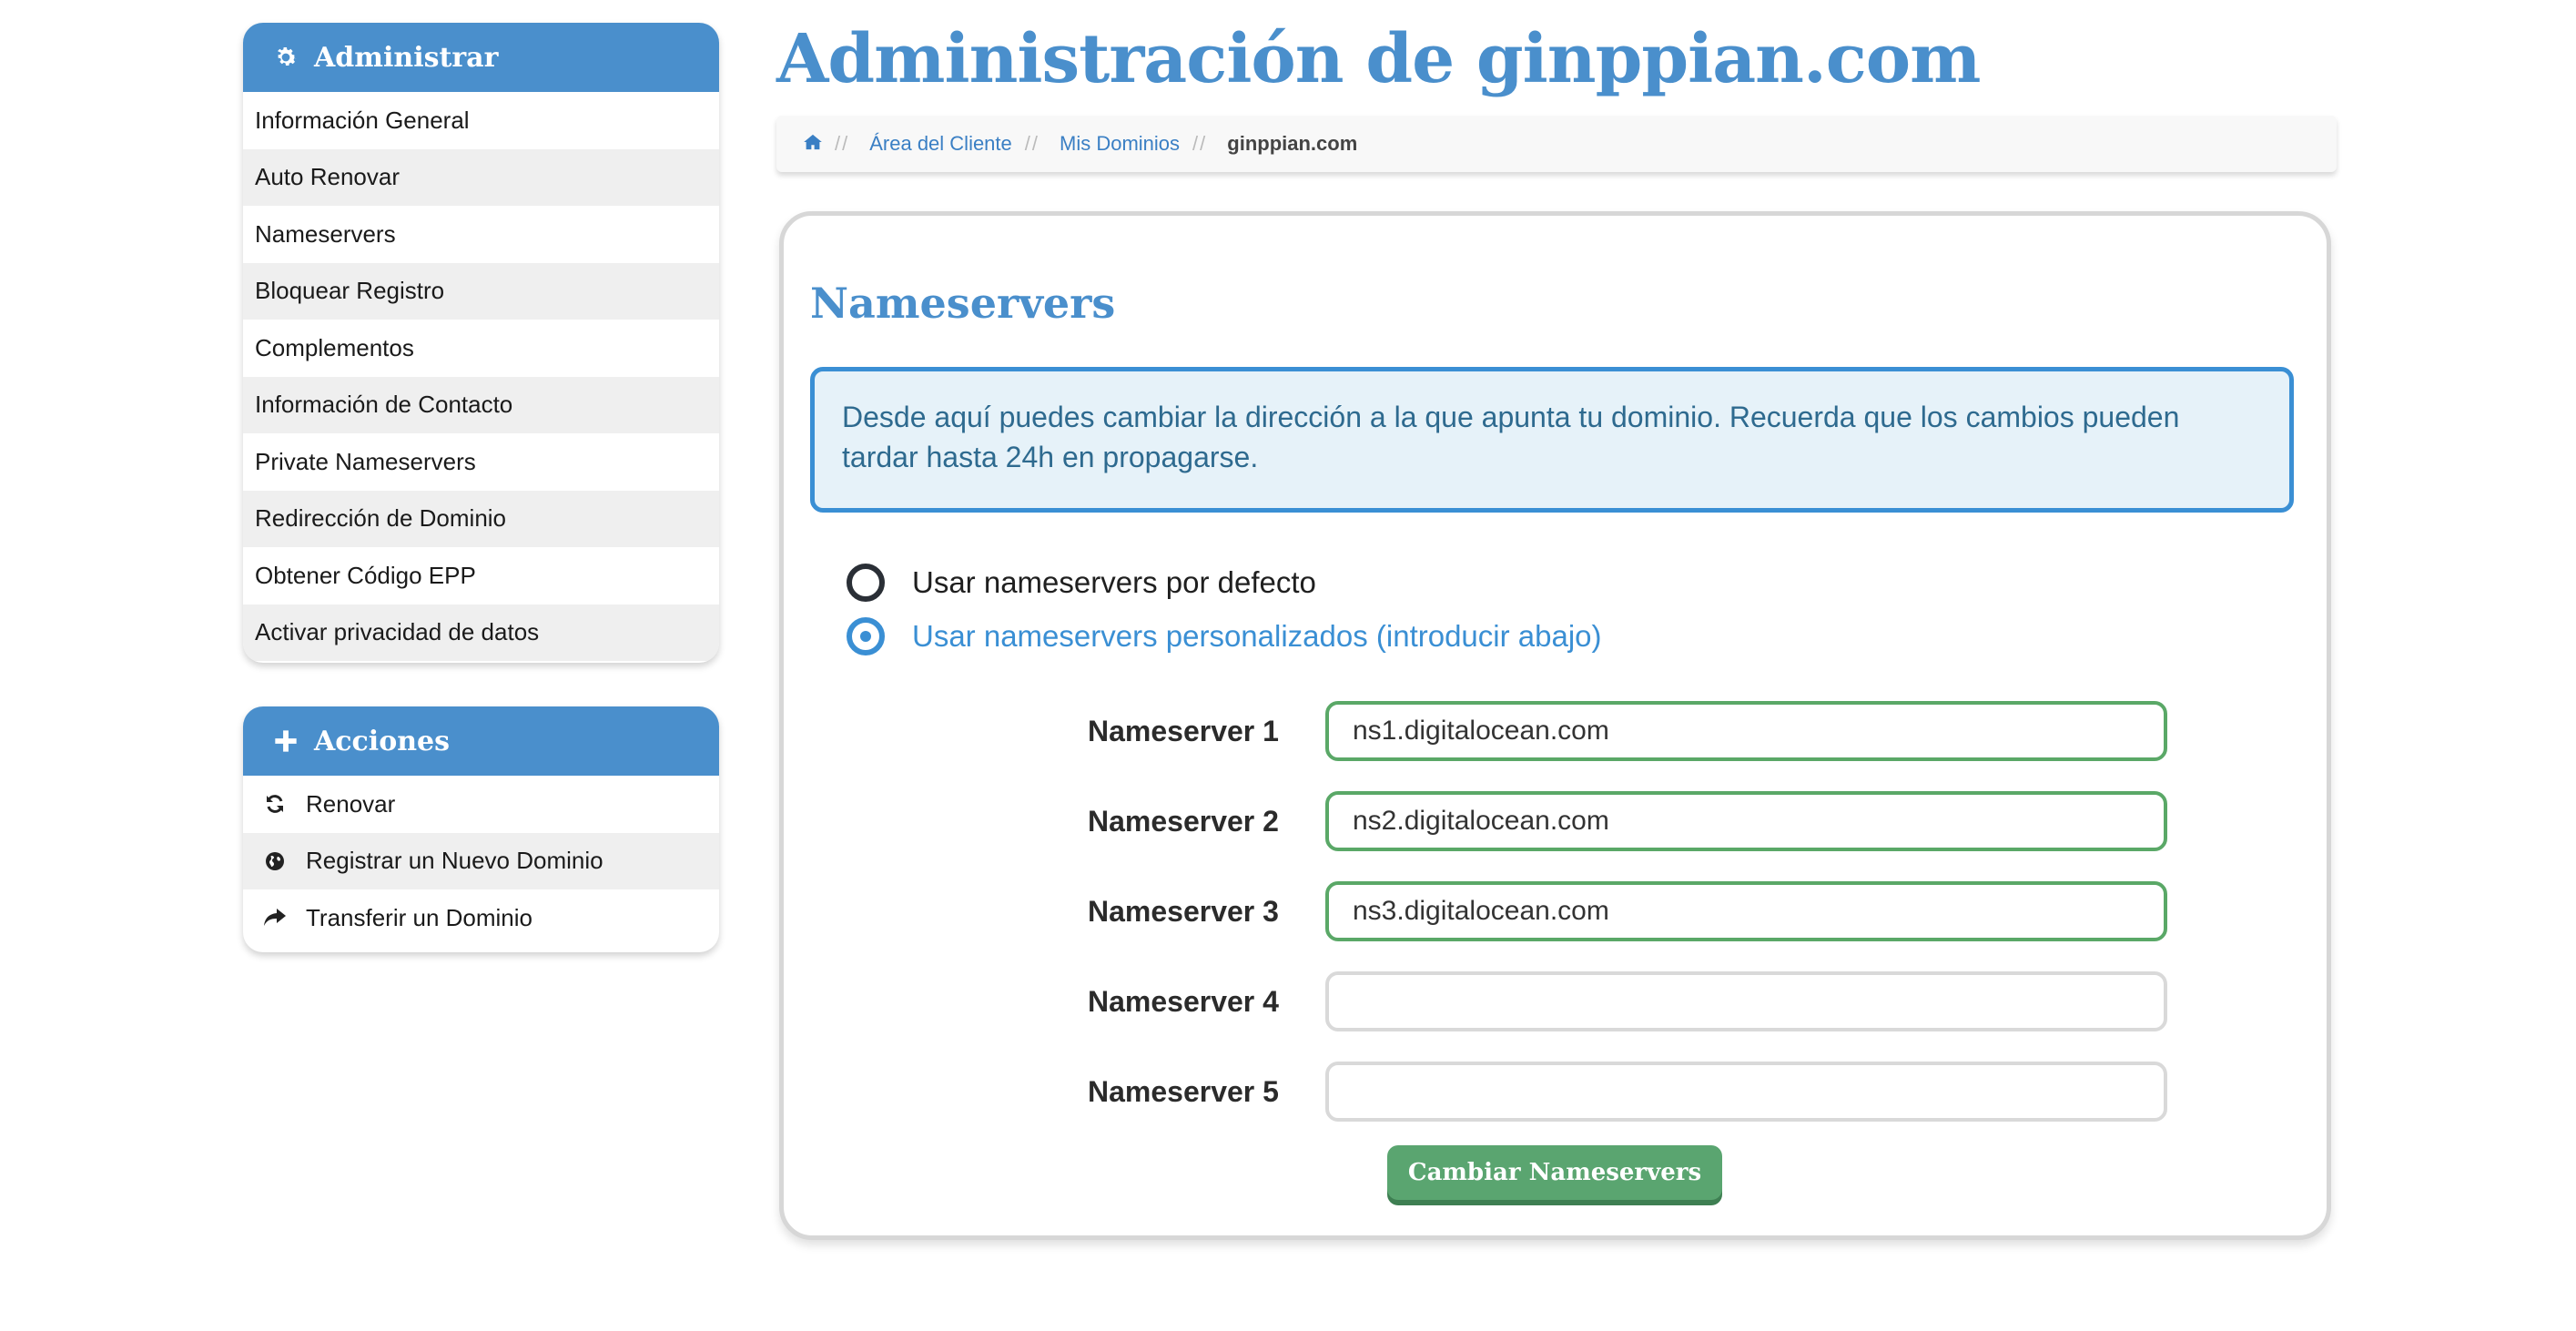 This screenshot has width=2576, height=1331. I want to click on nameserver-5-input, so click(1746, 1092).